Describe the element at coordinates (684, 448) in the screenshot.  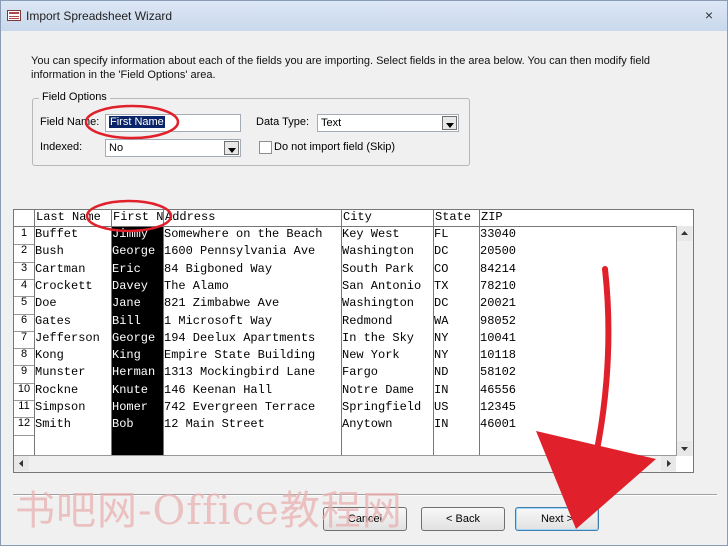
I see `scroll-down-icon` at that location.